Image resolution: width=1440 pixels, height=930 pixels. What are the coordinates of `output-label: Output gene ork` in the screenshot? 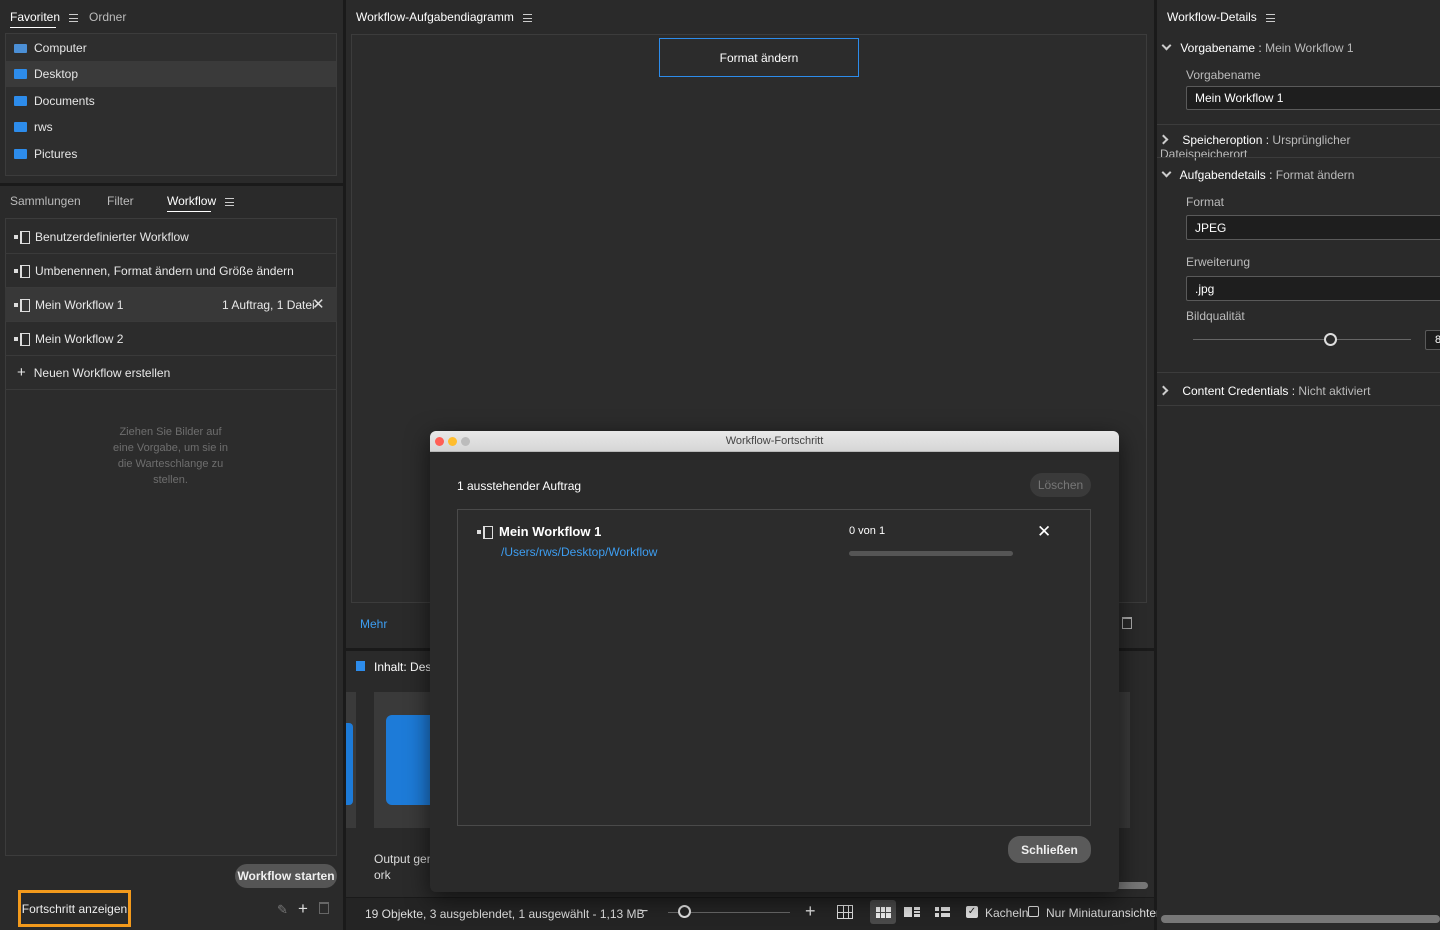 It's located at (402, 867).